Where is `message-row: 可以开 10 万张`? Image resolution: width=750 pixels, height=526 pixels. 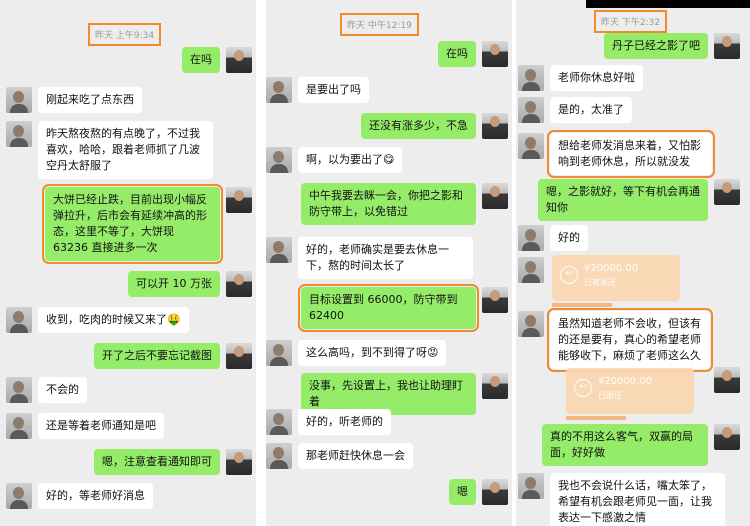
message-row: 可以开 10 万张 is located at coordinates (187, 284).